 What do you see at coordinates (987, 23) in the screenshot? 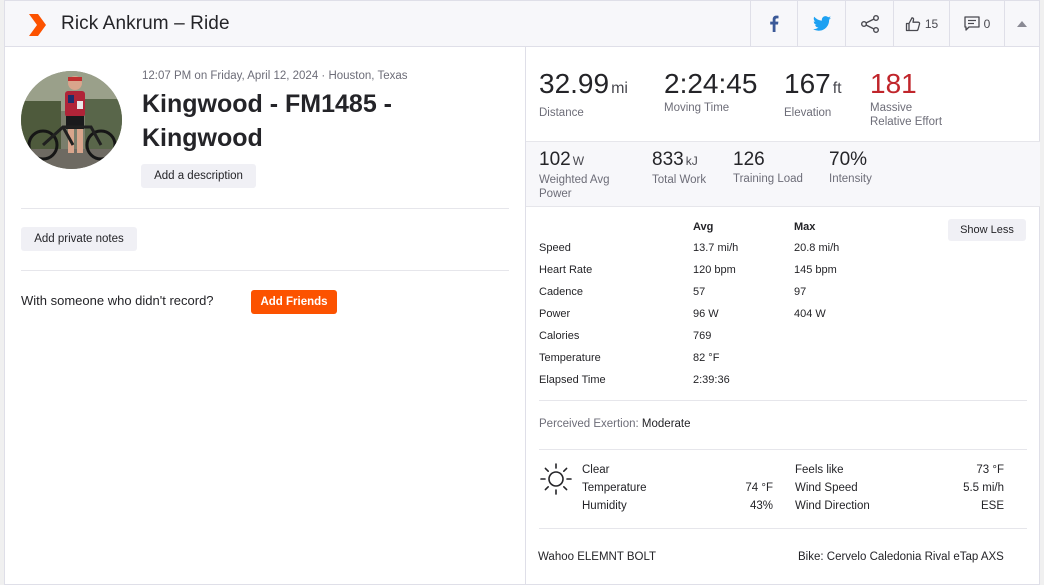
I see `comments-count: 0` at bounding box center [987, 23].